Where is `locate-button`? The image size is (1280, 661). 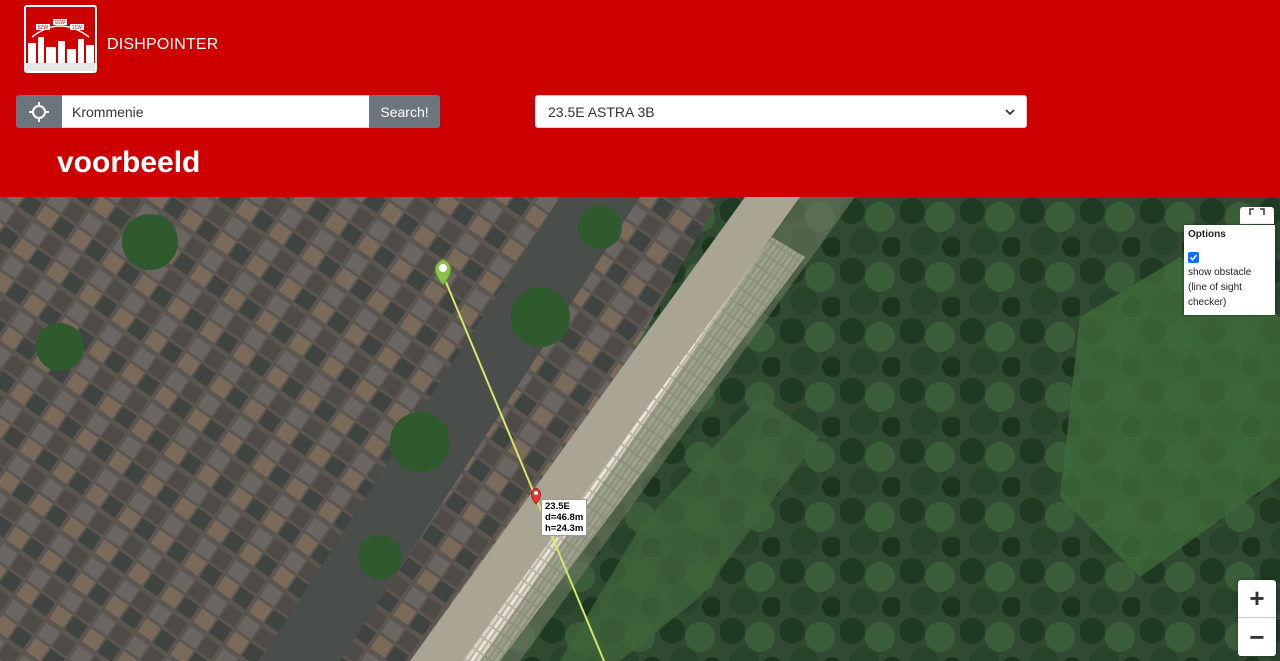 locate-button is located at coordinates (39, 111).